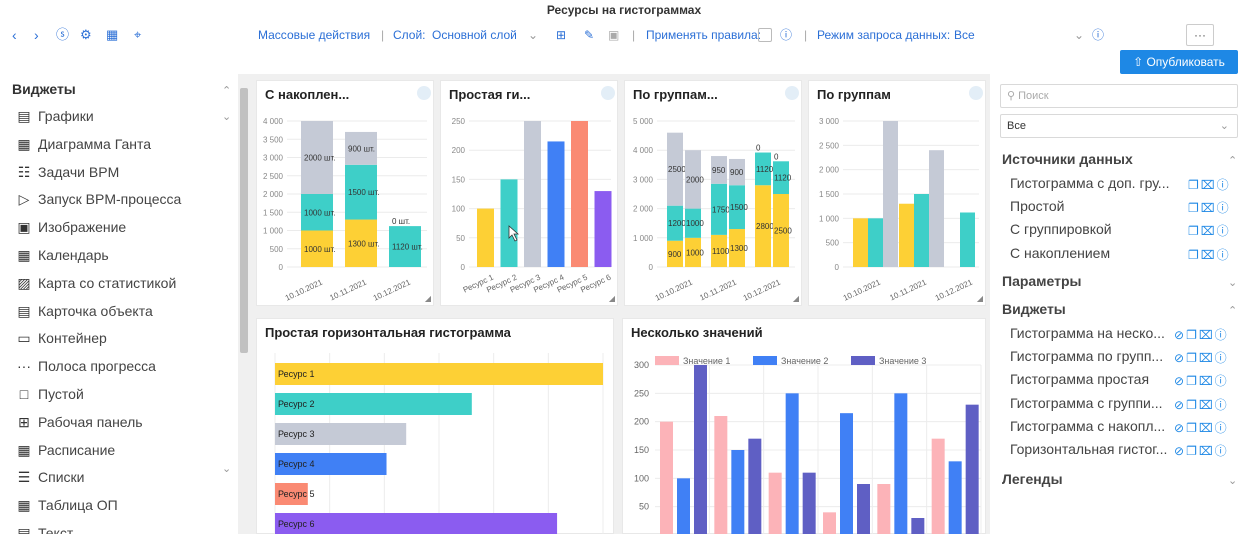 This screenshot has height=534, width=1248. What do you see at coordinates (84, 311) in the screenshot?
I see `widget-item: ▤ Карточка объекта` at bounding box center [84, 311].